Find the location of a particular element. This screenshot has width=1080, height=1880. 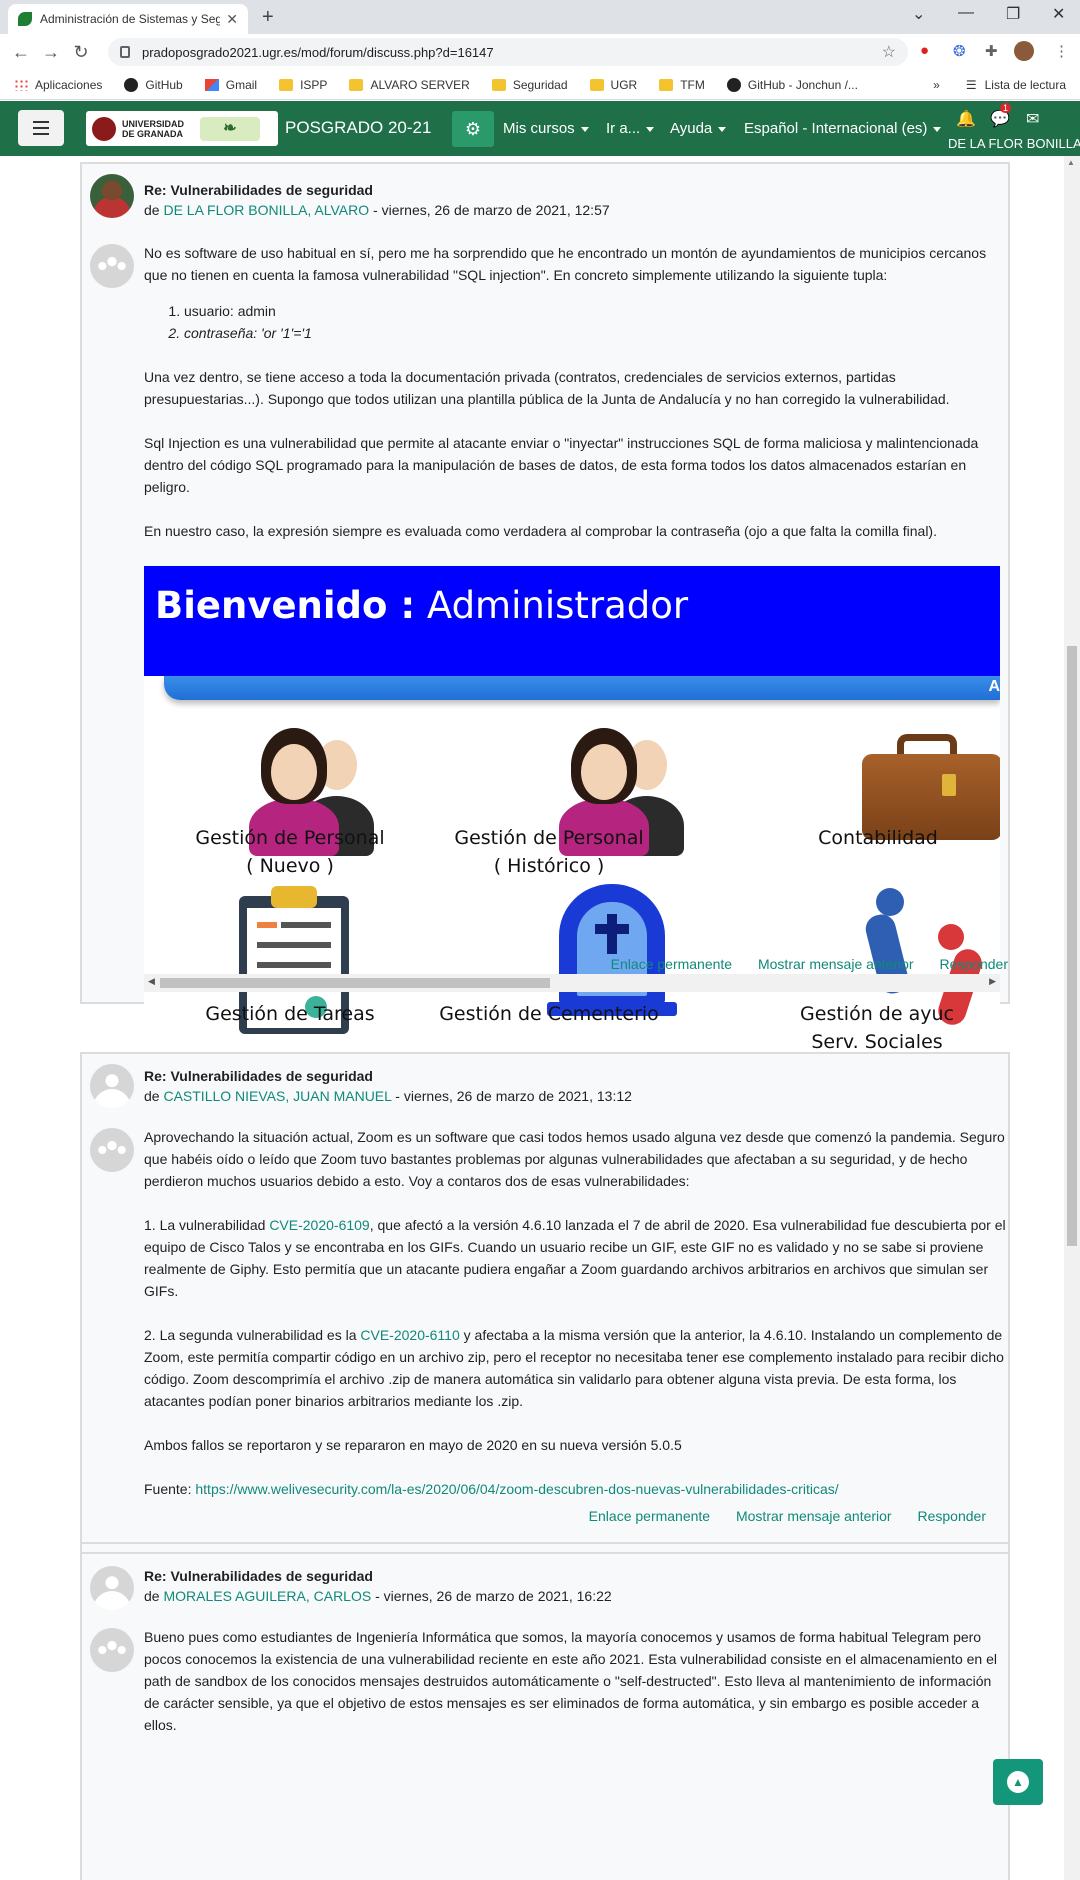

opera-extension-icon: ● is located at coordinates (924, 50).